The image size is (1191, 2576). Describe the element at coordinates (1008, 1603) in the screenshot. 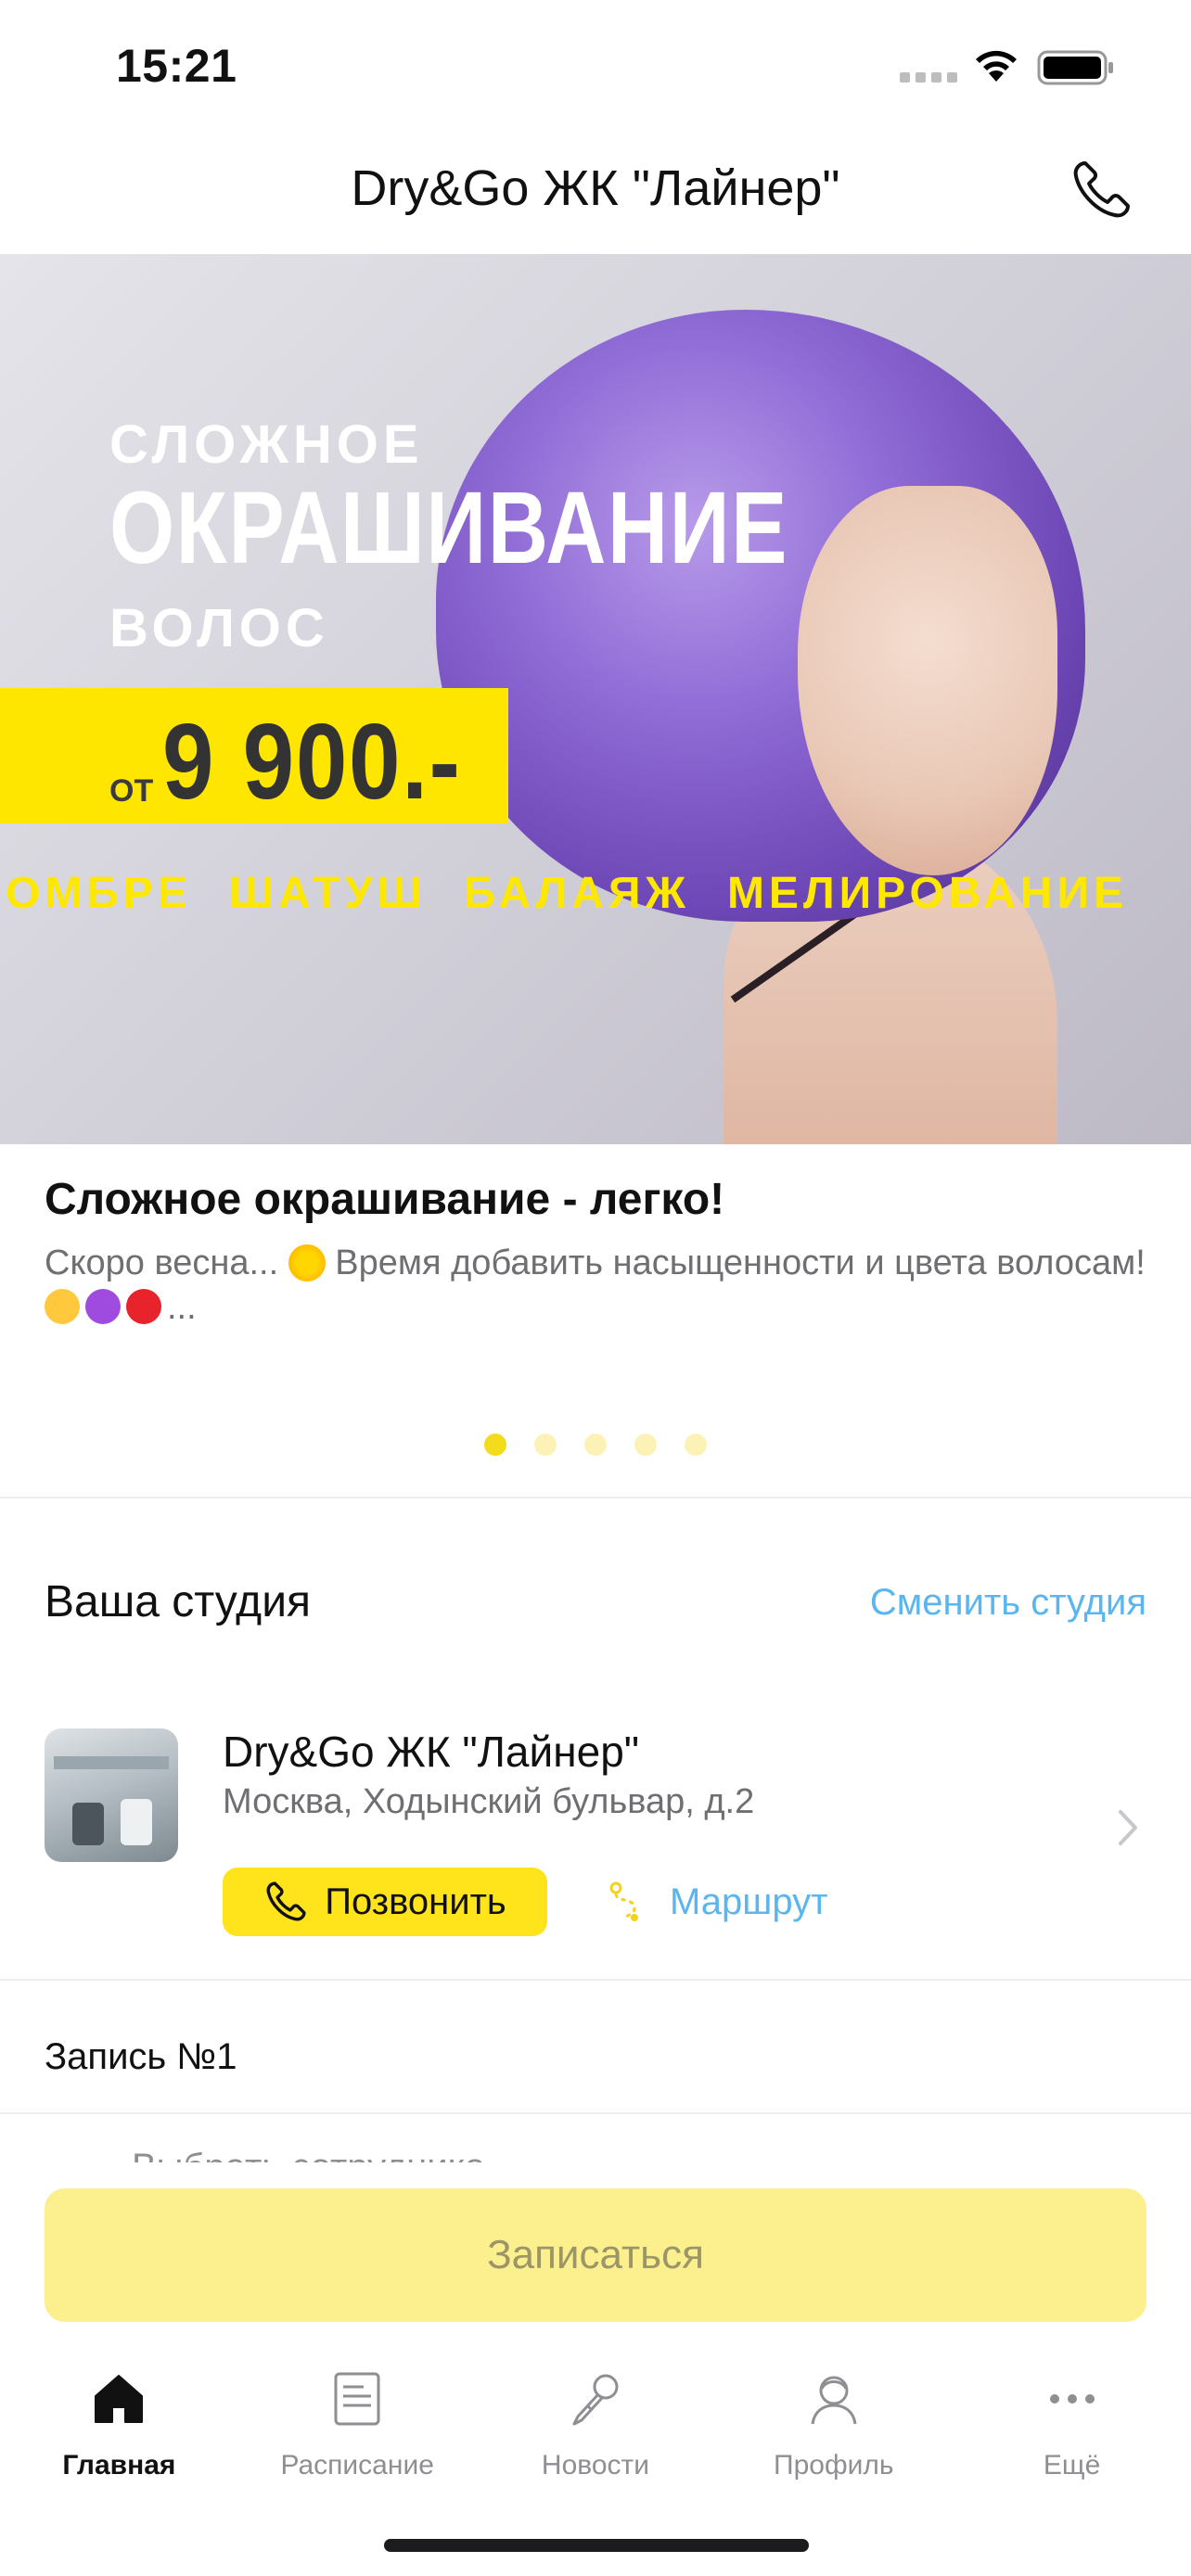

I see `change-studio-link: Сменить студия` at that location.